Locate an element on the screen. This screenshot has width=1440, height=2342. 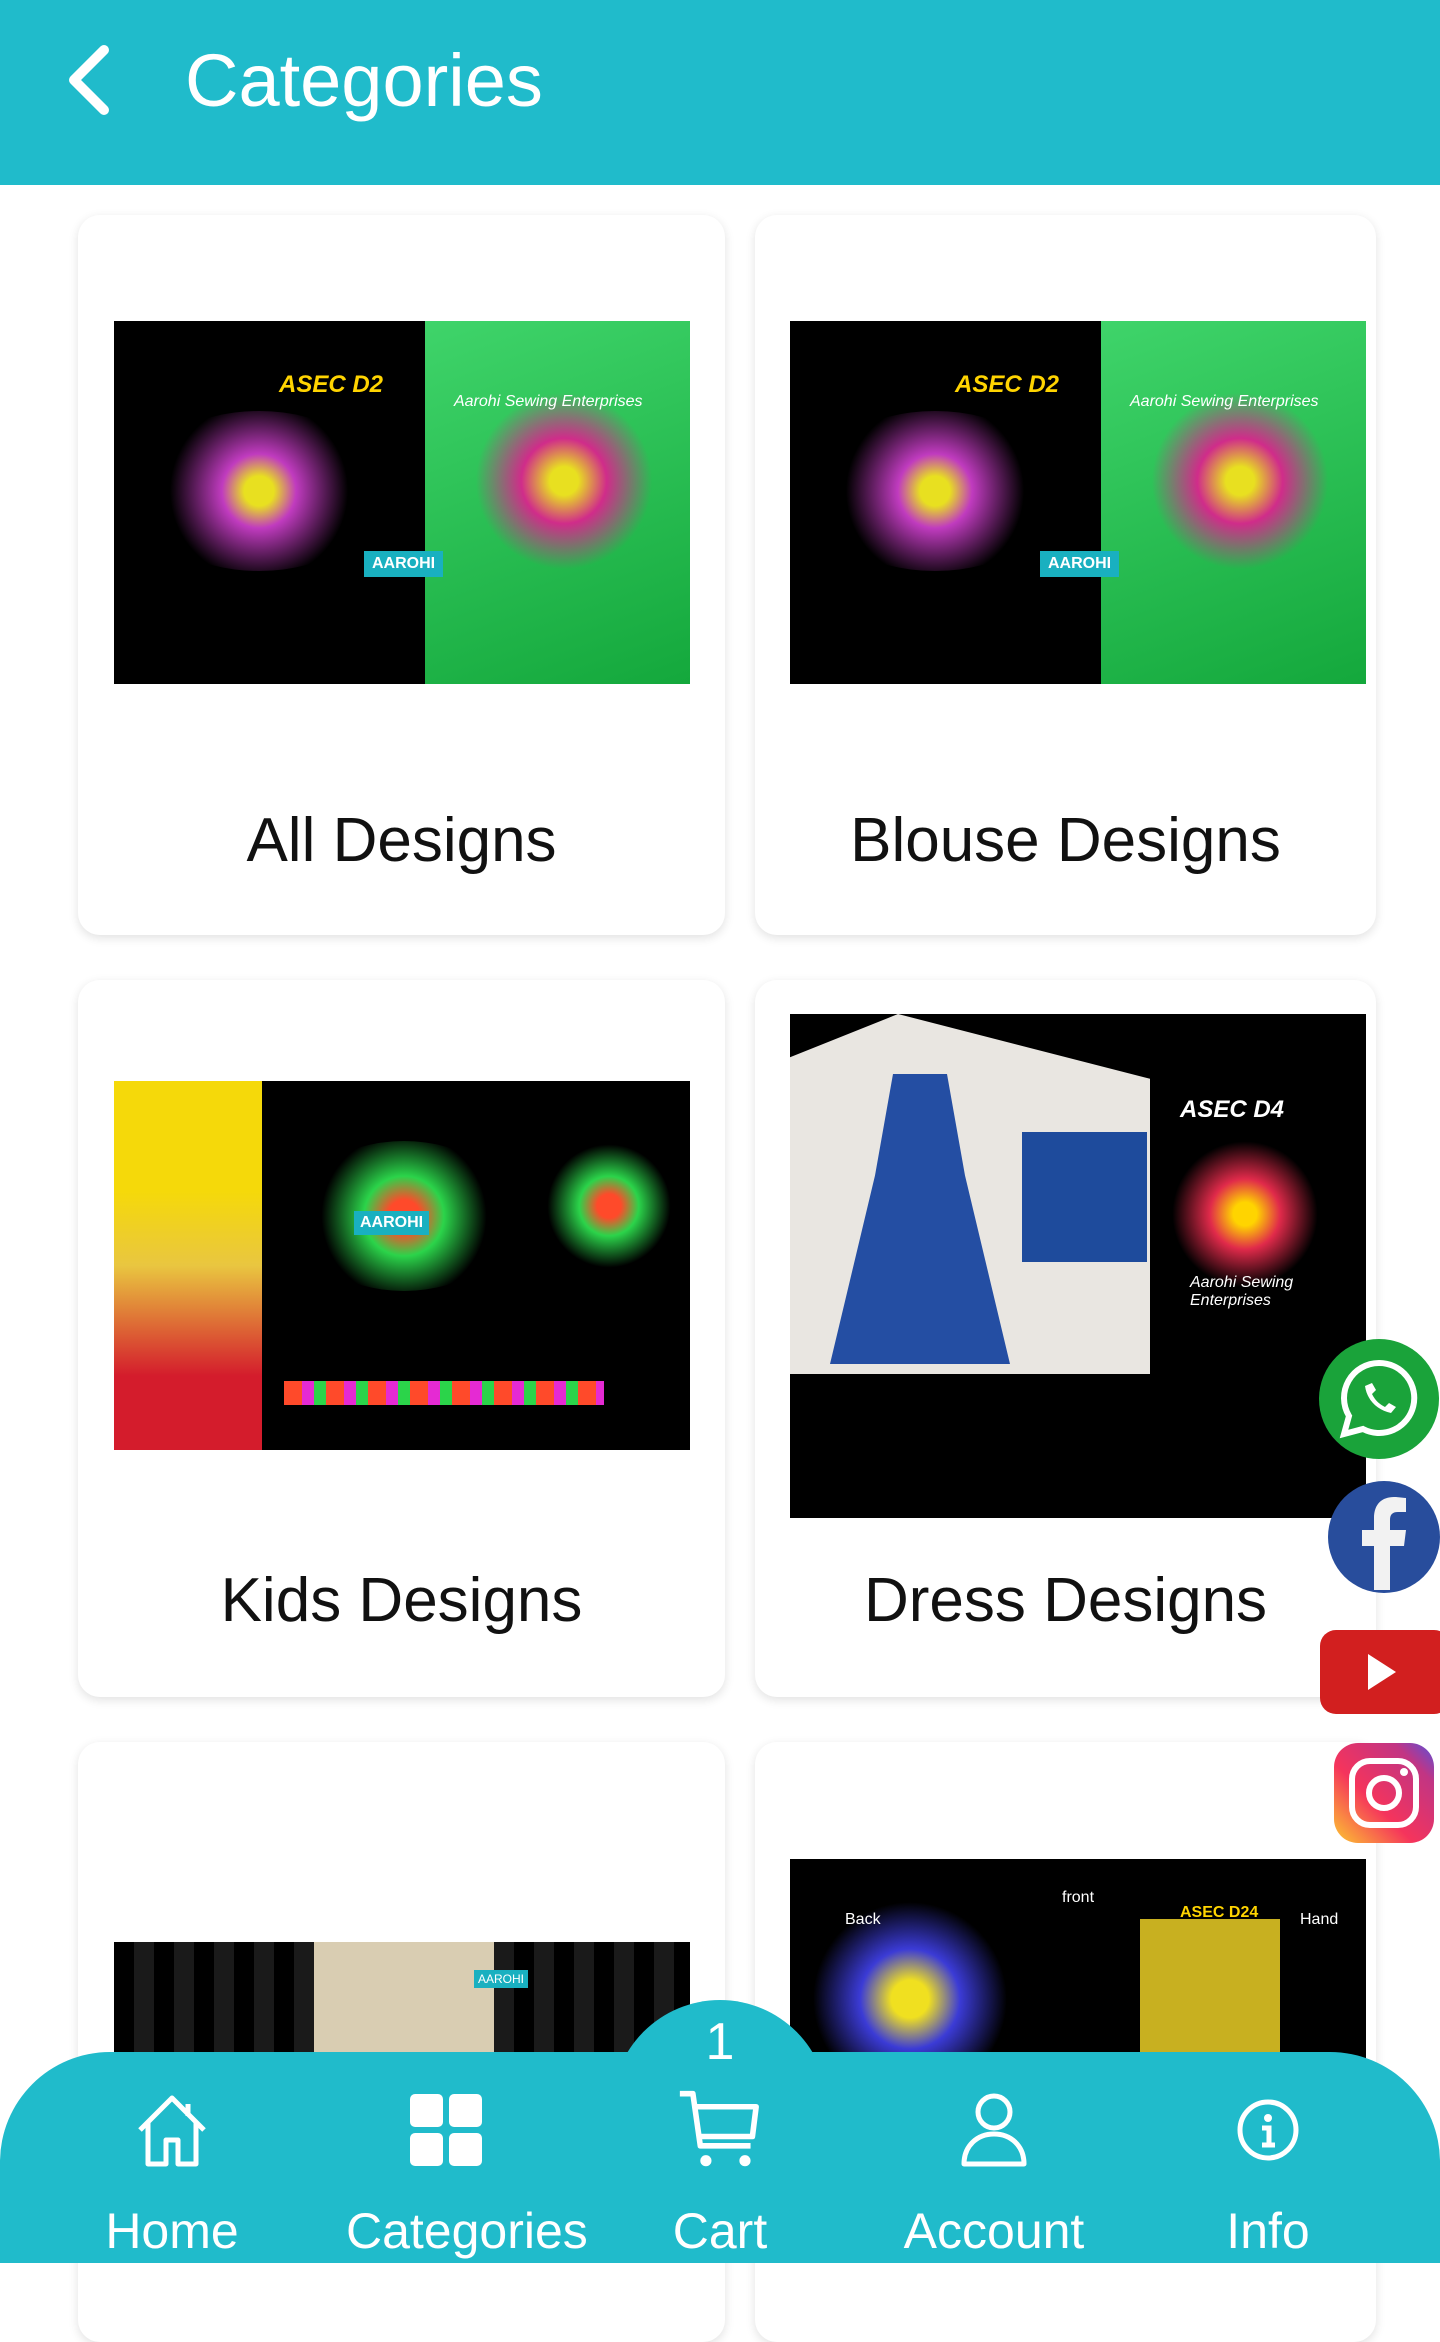
back-chevron-icon is located at coordinates (92, 80).